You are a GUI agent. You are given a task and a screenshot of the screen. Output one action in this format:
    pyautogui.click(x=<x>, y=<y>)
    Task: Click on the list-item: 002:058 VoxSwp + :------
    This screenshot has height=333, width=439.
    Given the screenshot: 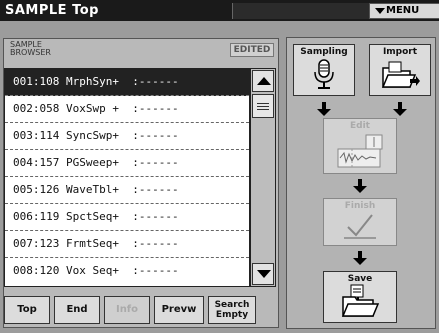 What is the action you would take?
    pyautogui.click(x=127, y=109)
    